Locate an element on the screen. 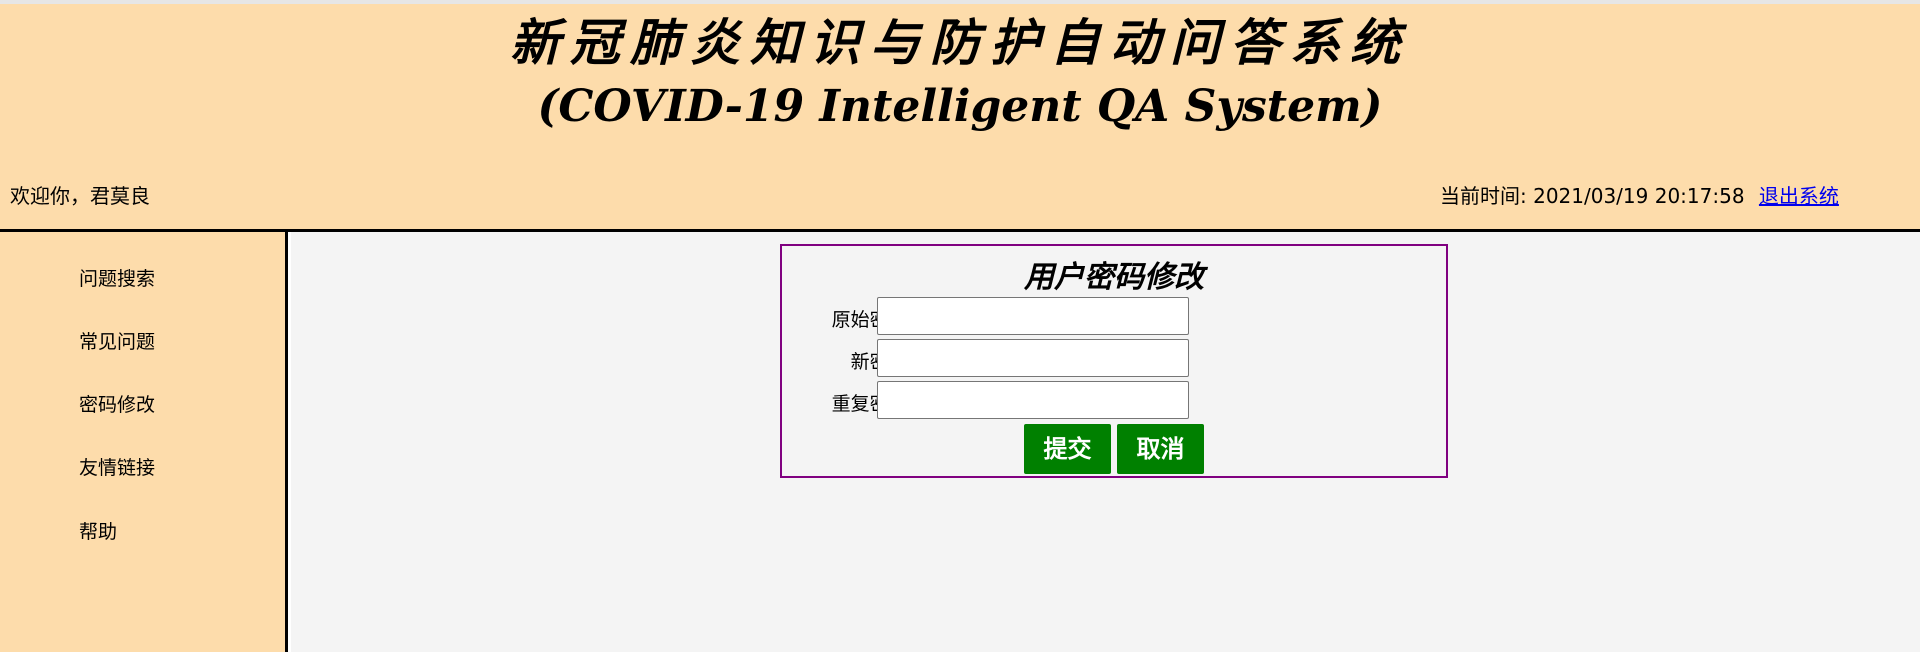 Image resolution: width=1920 pixels, height=652 pixels. current-time: 当前时间: 2021/03/19 20:17:58 is located at coordinates (1592, 196).